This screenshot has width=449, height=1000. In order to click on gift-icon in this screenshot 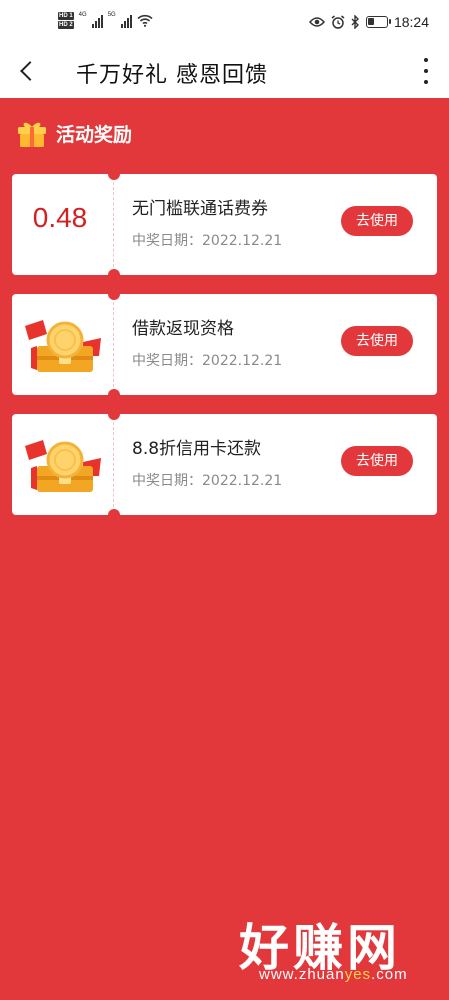, I will do `click(32, 134)`.